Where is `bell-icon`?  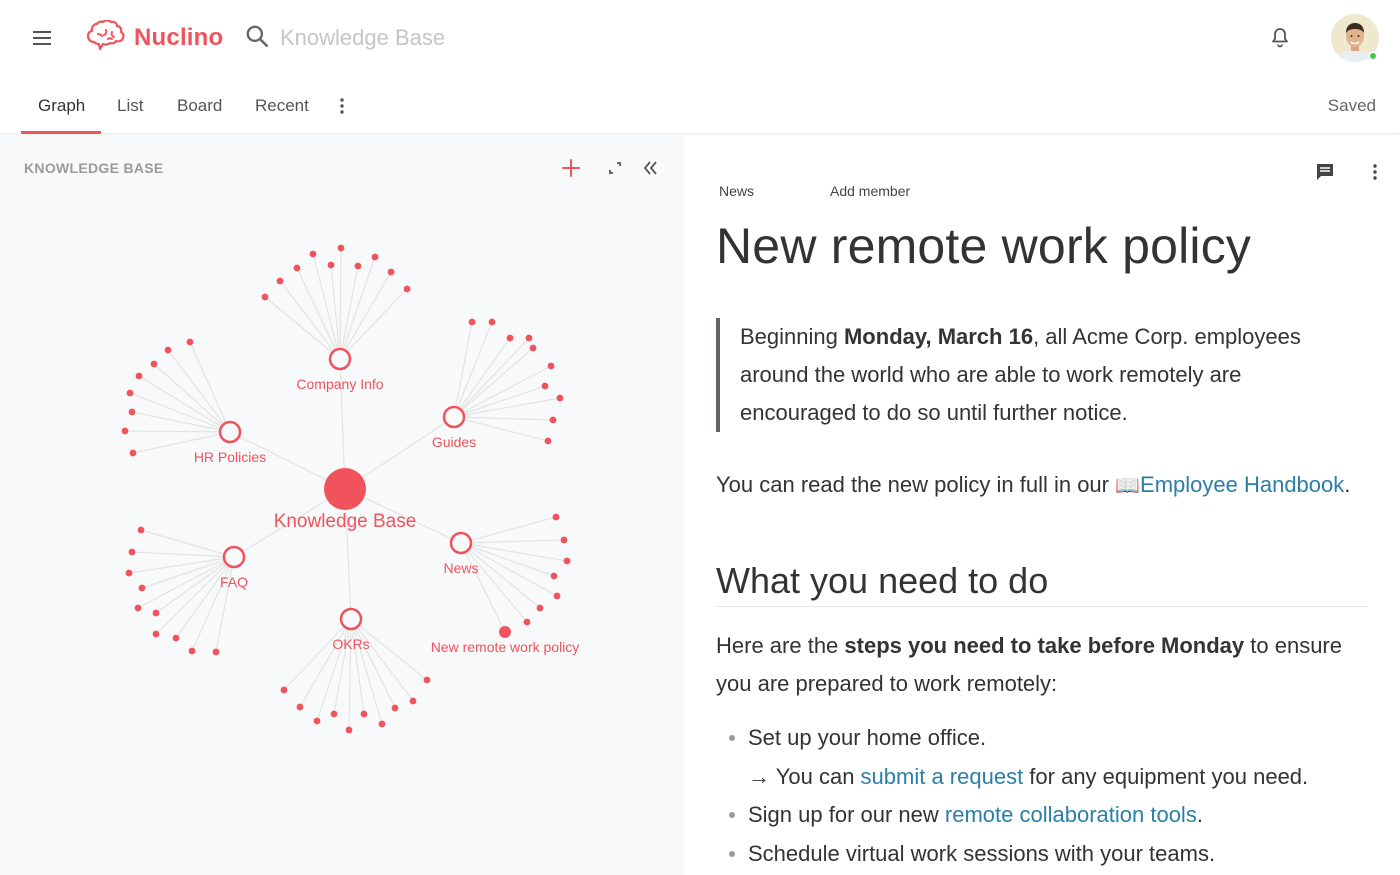
bell-icon is located at coordinates (1280, 38).